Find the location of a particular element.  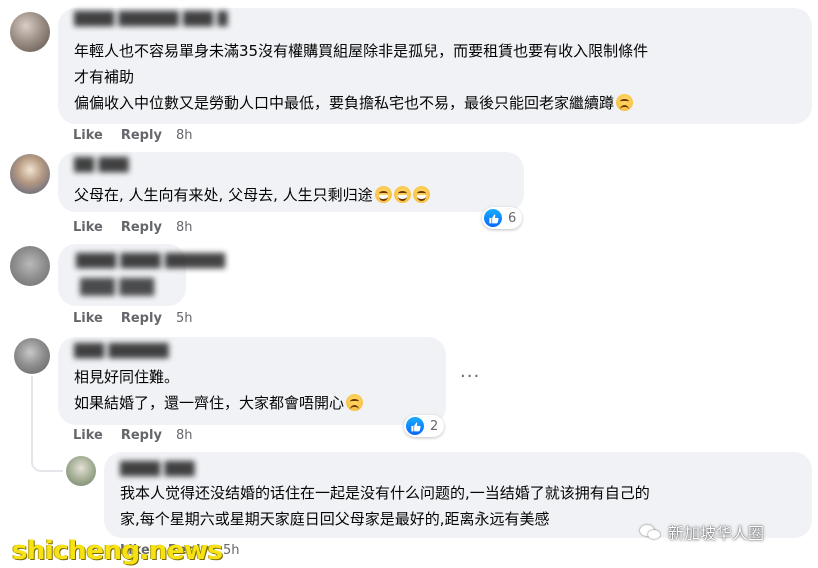

comment-text-line: 偏偏收入中位數又是勞動人口中最低，要負擔私宅也不易，最後只能回老家繼續蹲 is located at coordinates (354, 103).